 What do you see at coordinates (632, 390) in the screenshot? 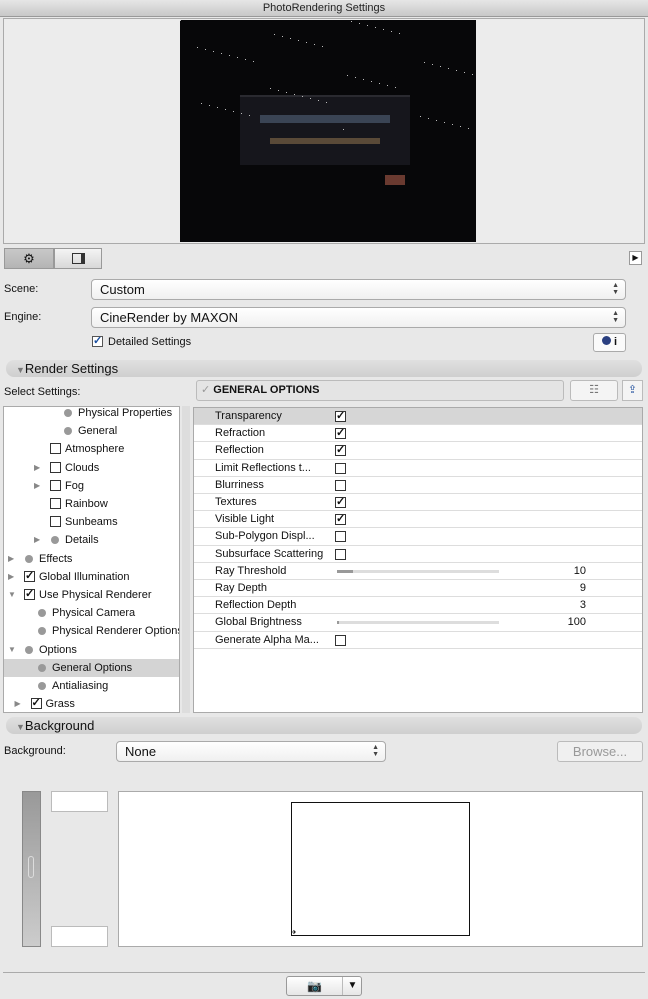
I see `export-settings-button: ⇪` at bounding box center [632, 390].